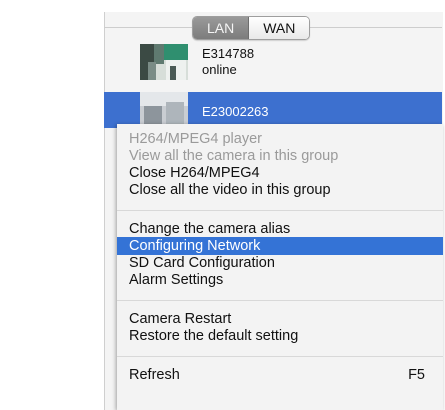 The width and height of the screenshot is (445, 410). What do you see at coordinates (280, 156) in the screenshot?
I see `menu-item-view-all-cameras: View all the camera in this group` at bounding box center [280, 156].